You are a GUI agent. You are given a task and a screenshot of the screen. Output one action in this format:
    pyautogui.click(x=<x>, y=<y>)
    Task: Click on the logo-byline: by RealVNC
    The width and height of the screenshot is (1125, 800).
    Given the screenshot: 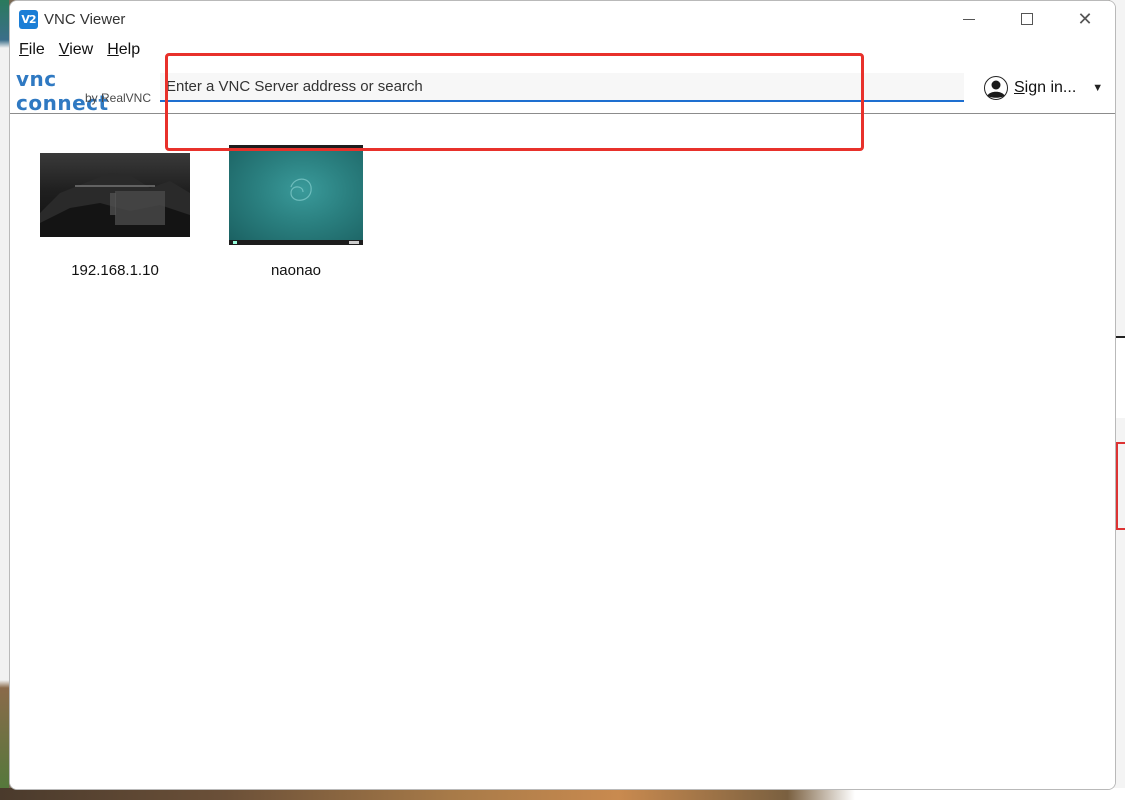 What is the action you would take?
    pyautogui.click(x=117, y=98)
    